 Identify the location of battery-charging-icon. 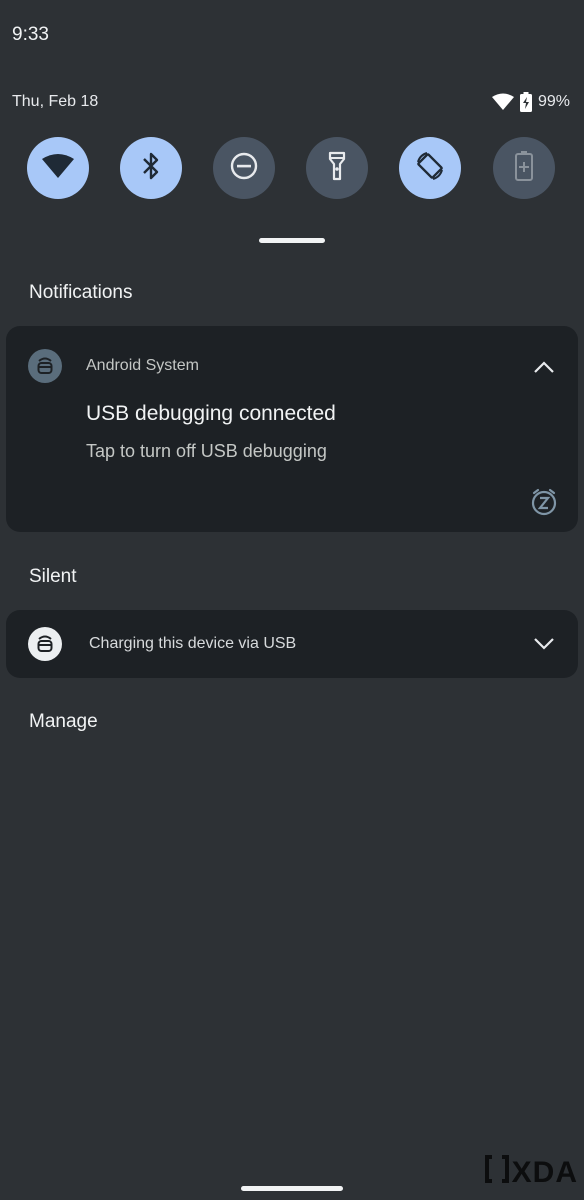
(525, 102).